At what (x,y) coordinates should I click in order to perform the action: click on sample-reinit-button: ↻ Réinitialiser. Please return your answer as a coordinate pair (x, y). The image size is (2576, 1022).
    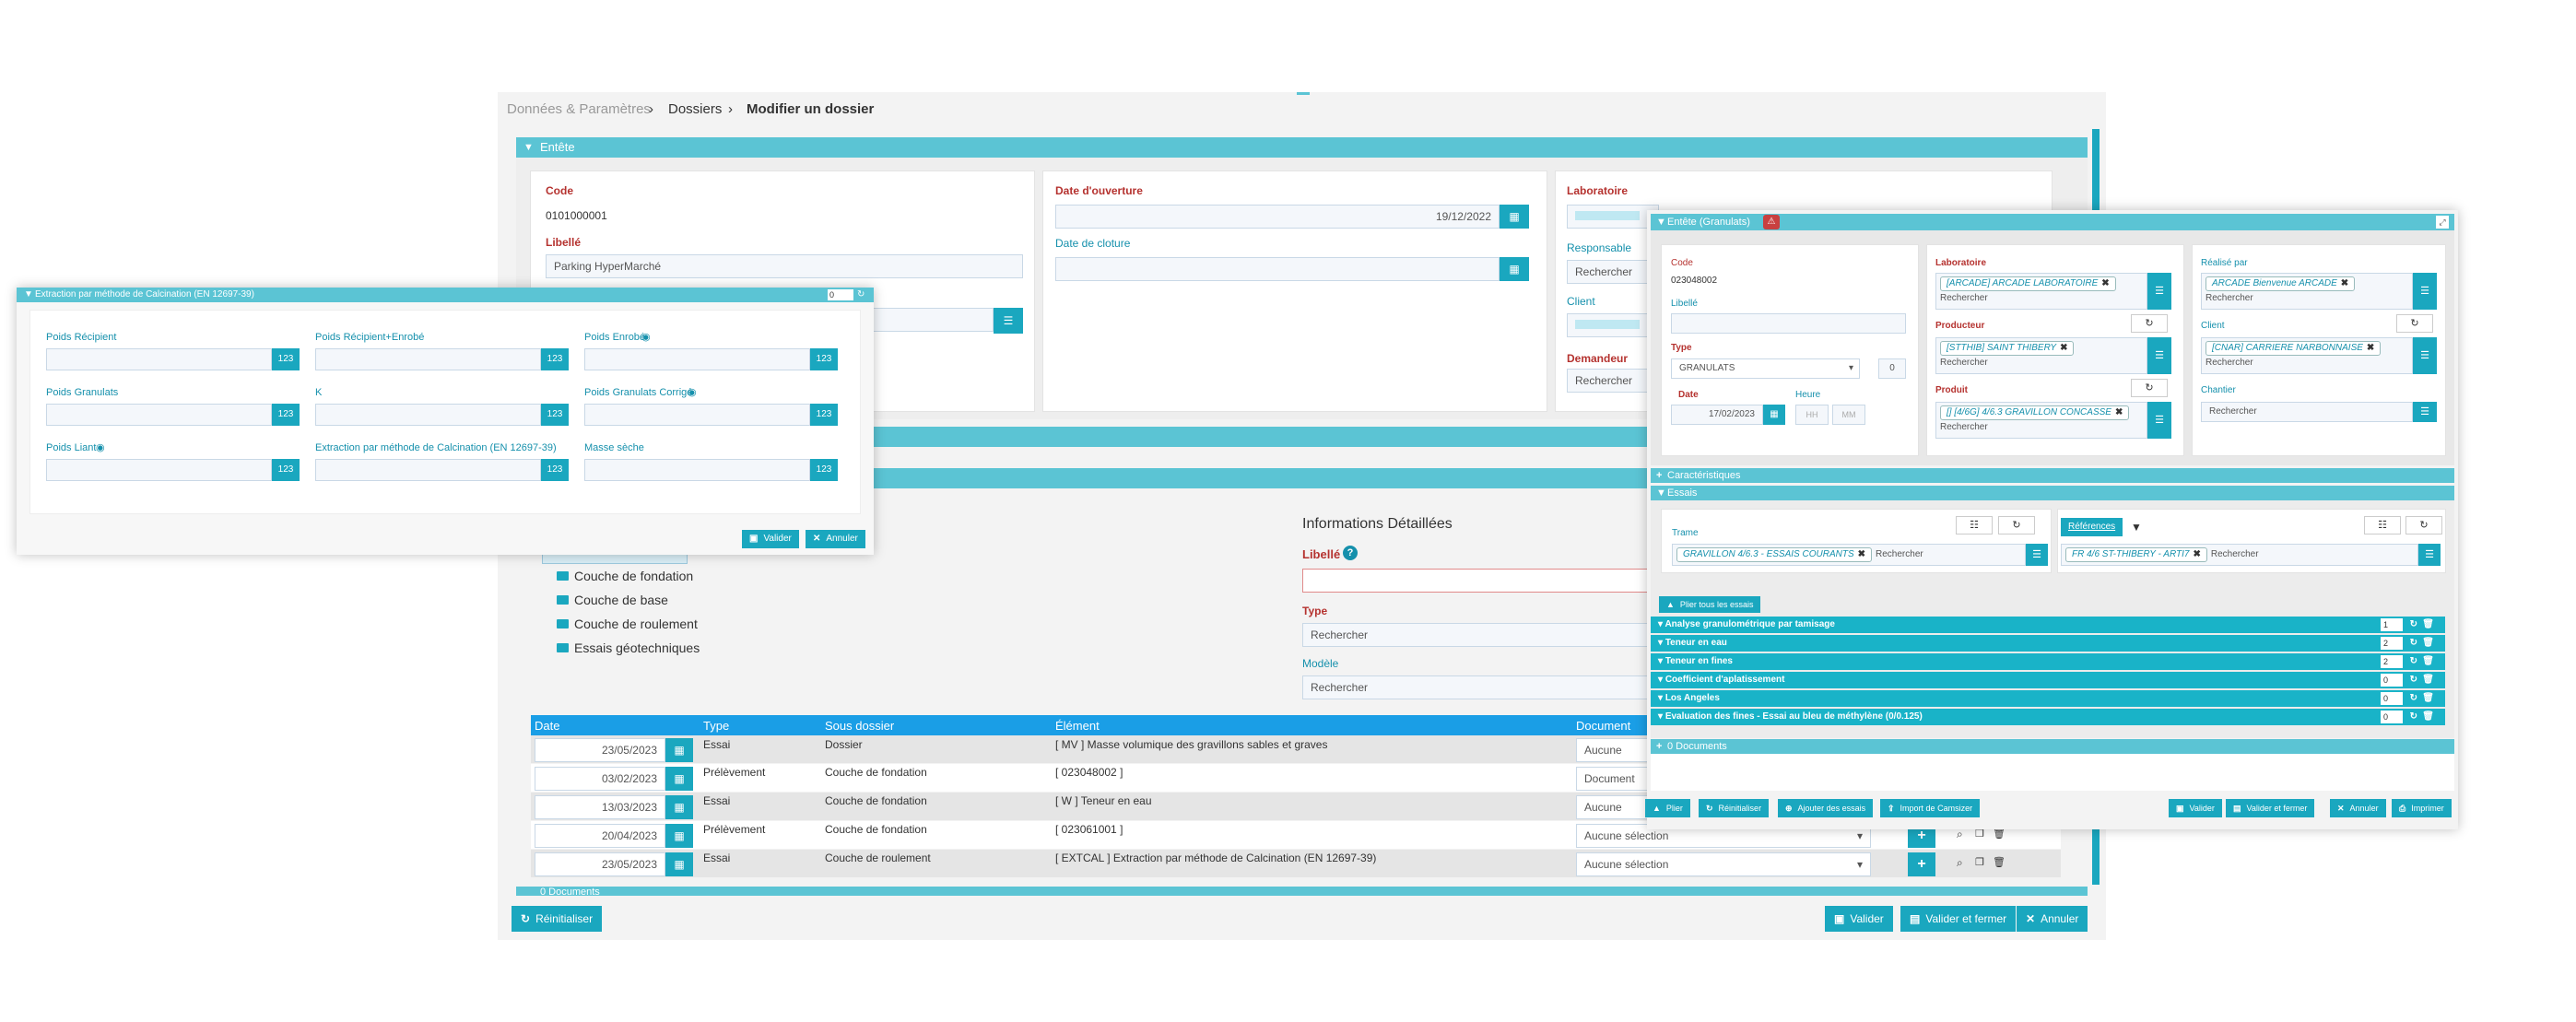
    Looking at the image, I should click on (1734, 808).